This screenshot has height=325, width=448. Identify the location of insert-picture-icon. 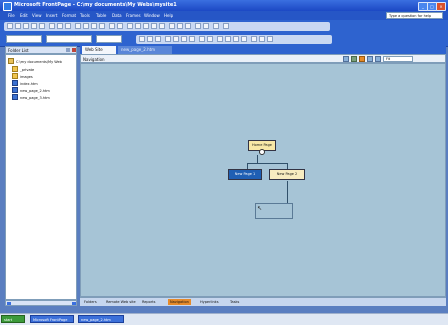
(154, 26).